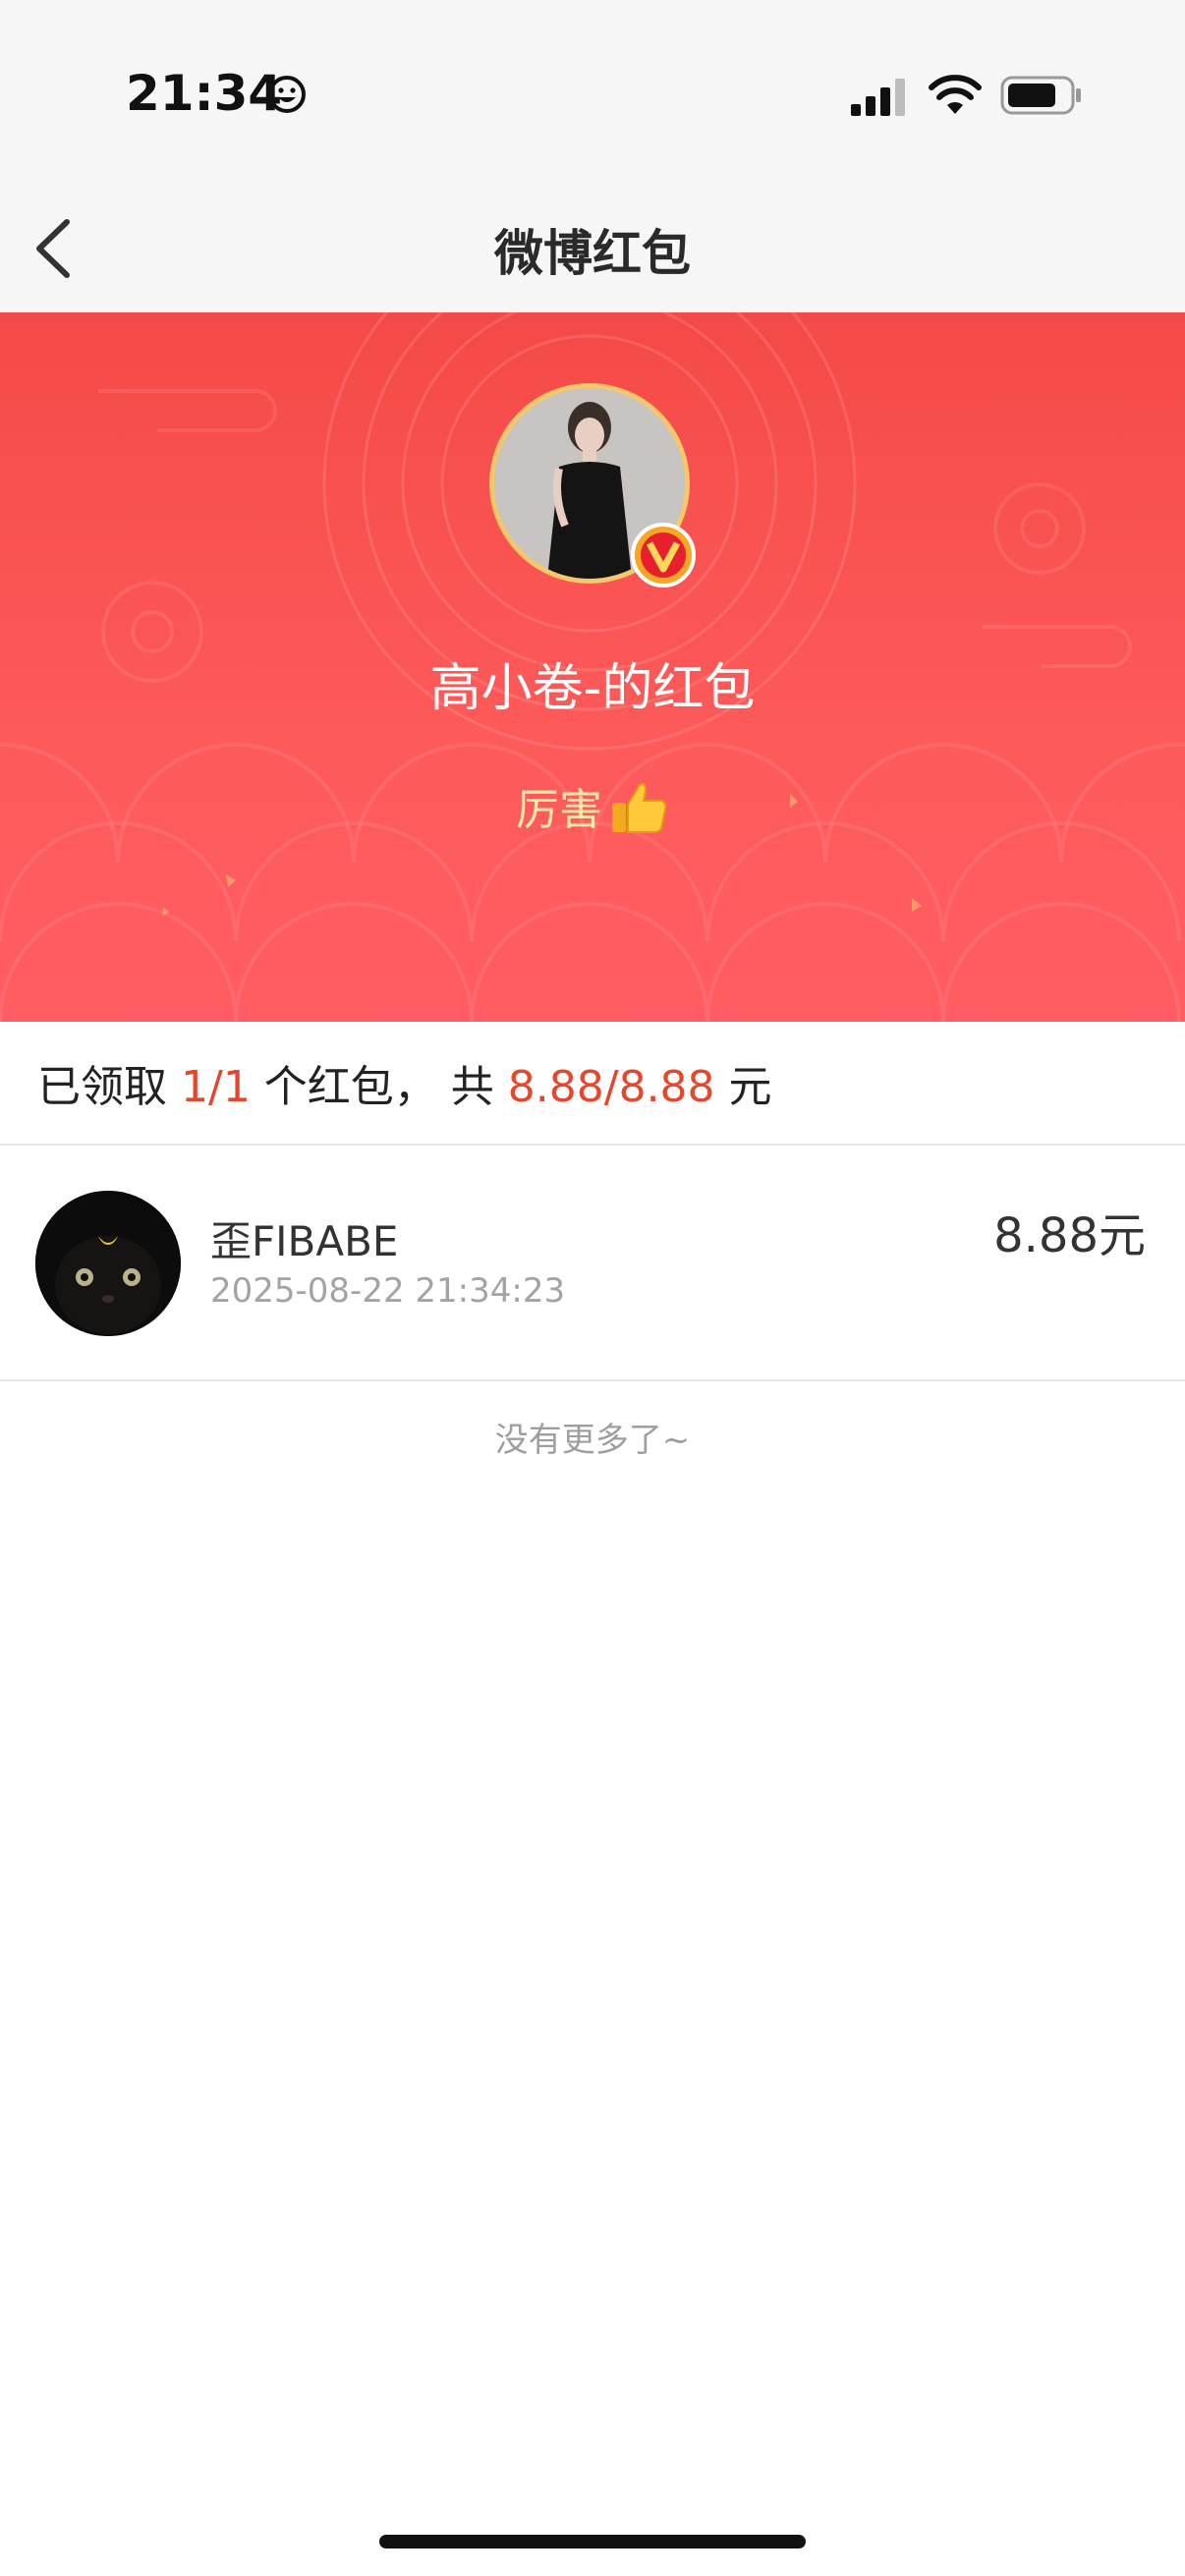 This screenshot has width=1185, height=2576. I want to click on status-bar: 21:34, so click(592, 98).